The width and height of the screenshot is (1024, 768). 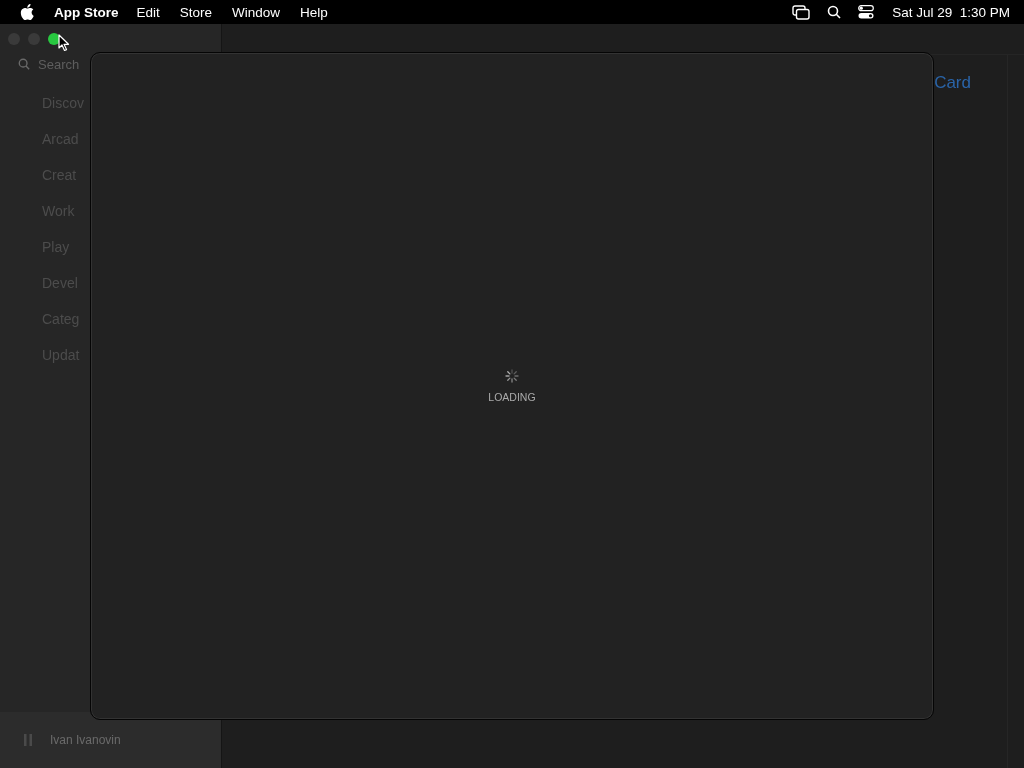 I want to click on account-name: Ivan Ivanovin, so click(x=85, y=740).